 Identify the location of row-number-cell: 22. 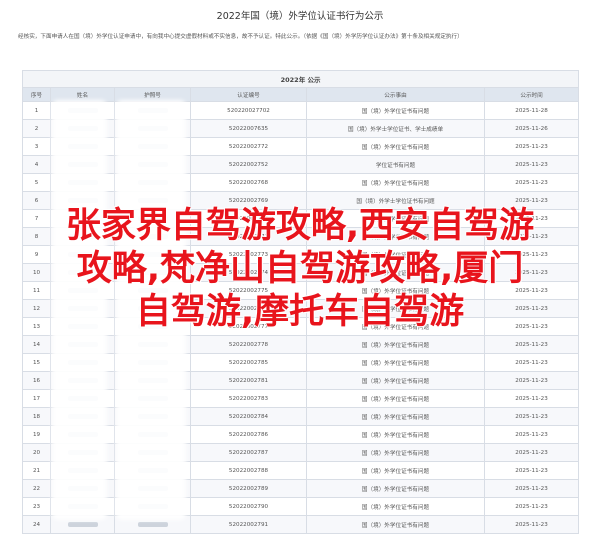
(36, 488).